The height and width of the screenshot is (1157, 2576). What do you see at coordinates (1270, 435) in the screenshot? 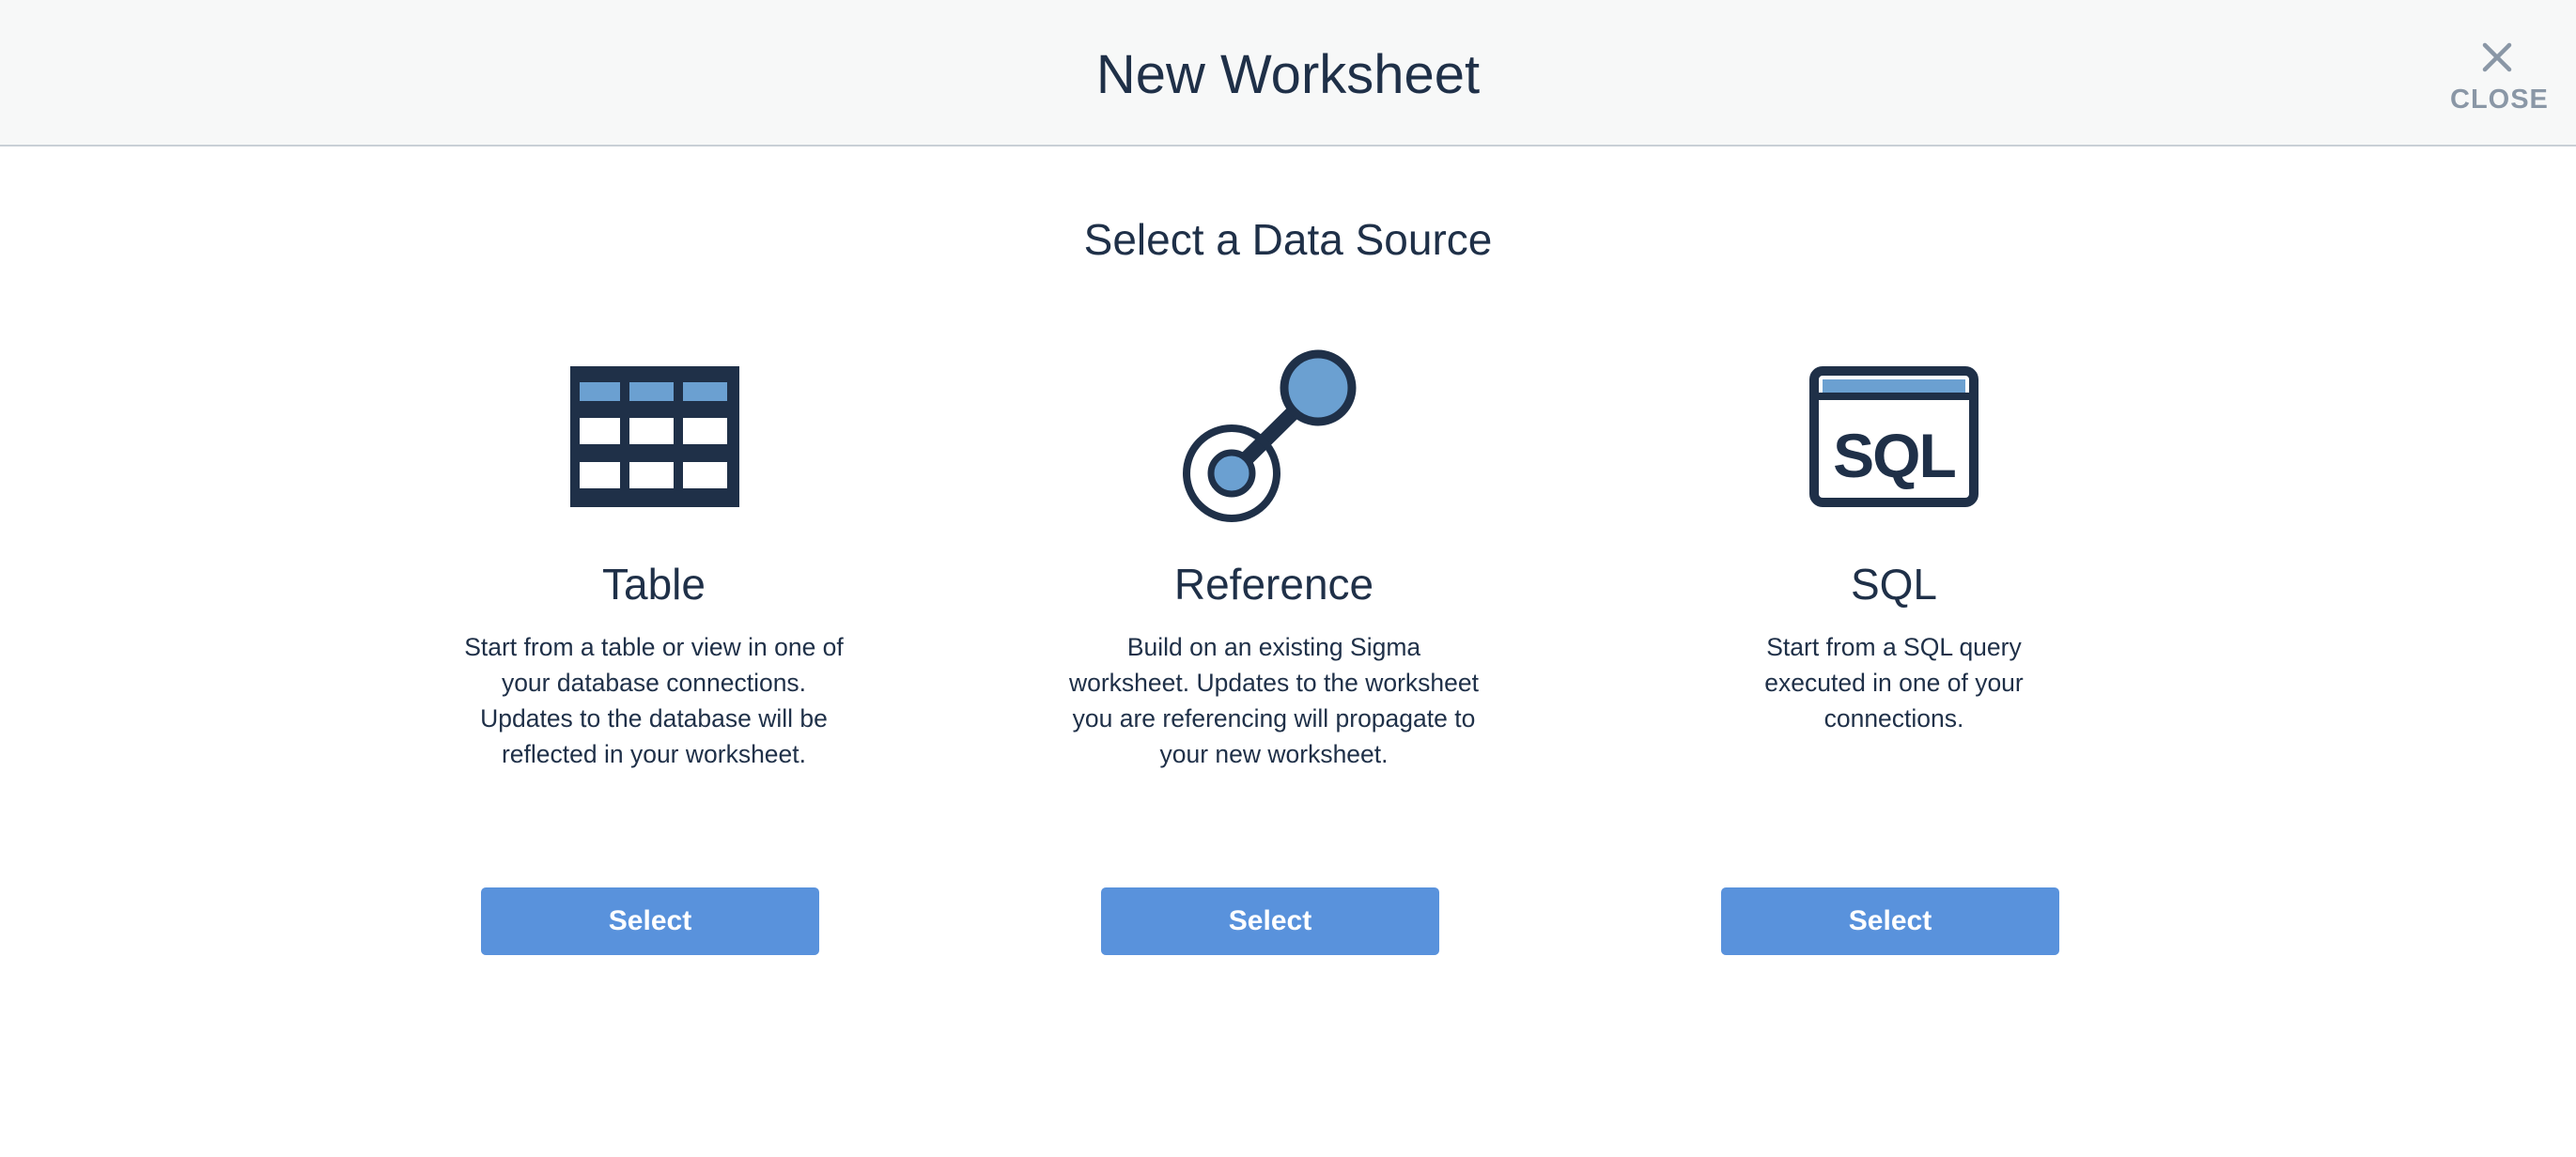
I see `reference-icon` at bounding box center [1270, 435].